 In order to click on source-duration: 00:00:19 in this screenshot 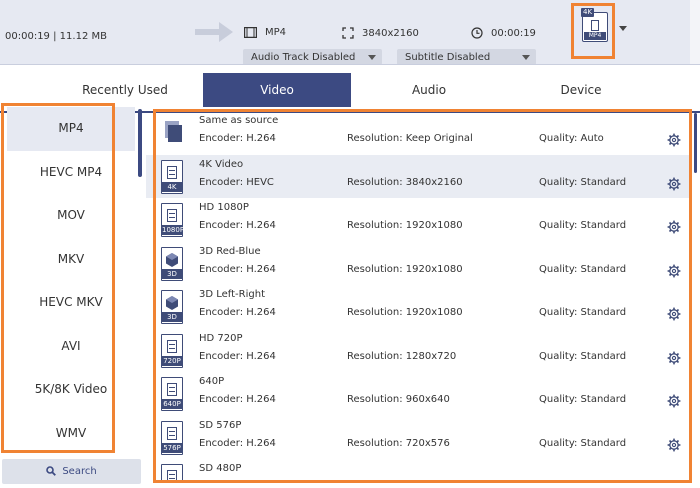, I will do `click(27, 36)`.